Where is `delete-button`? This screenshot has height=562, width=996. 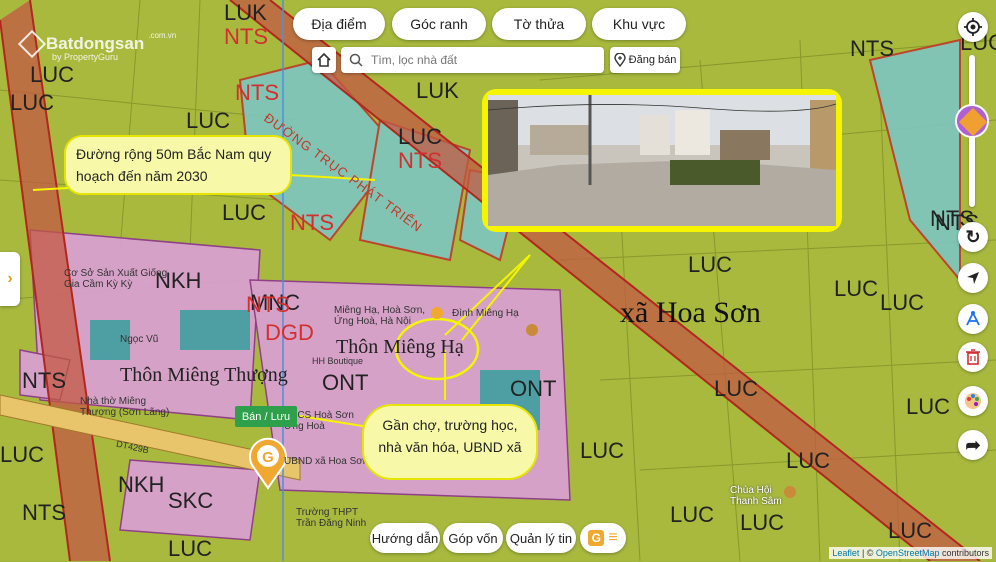
delete-button is located at coordinates (973, 357).